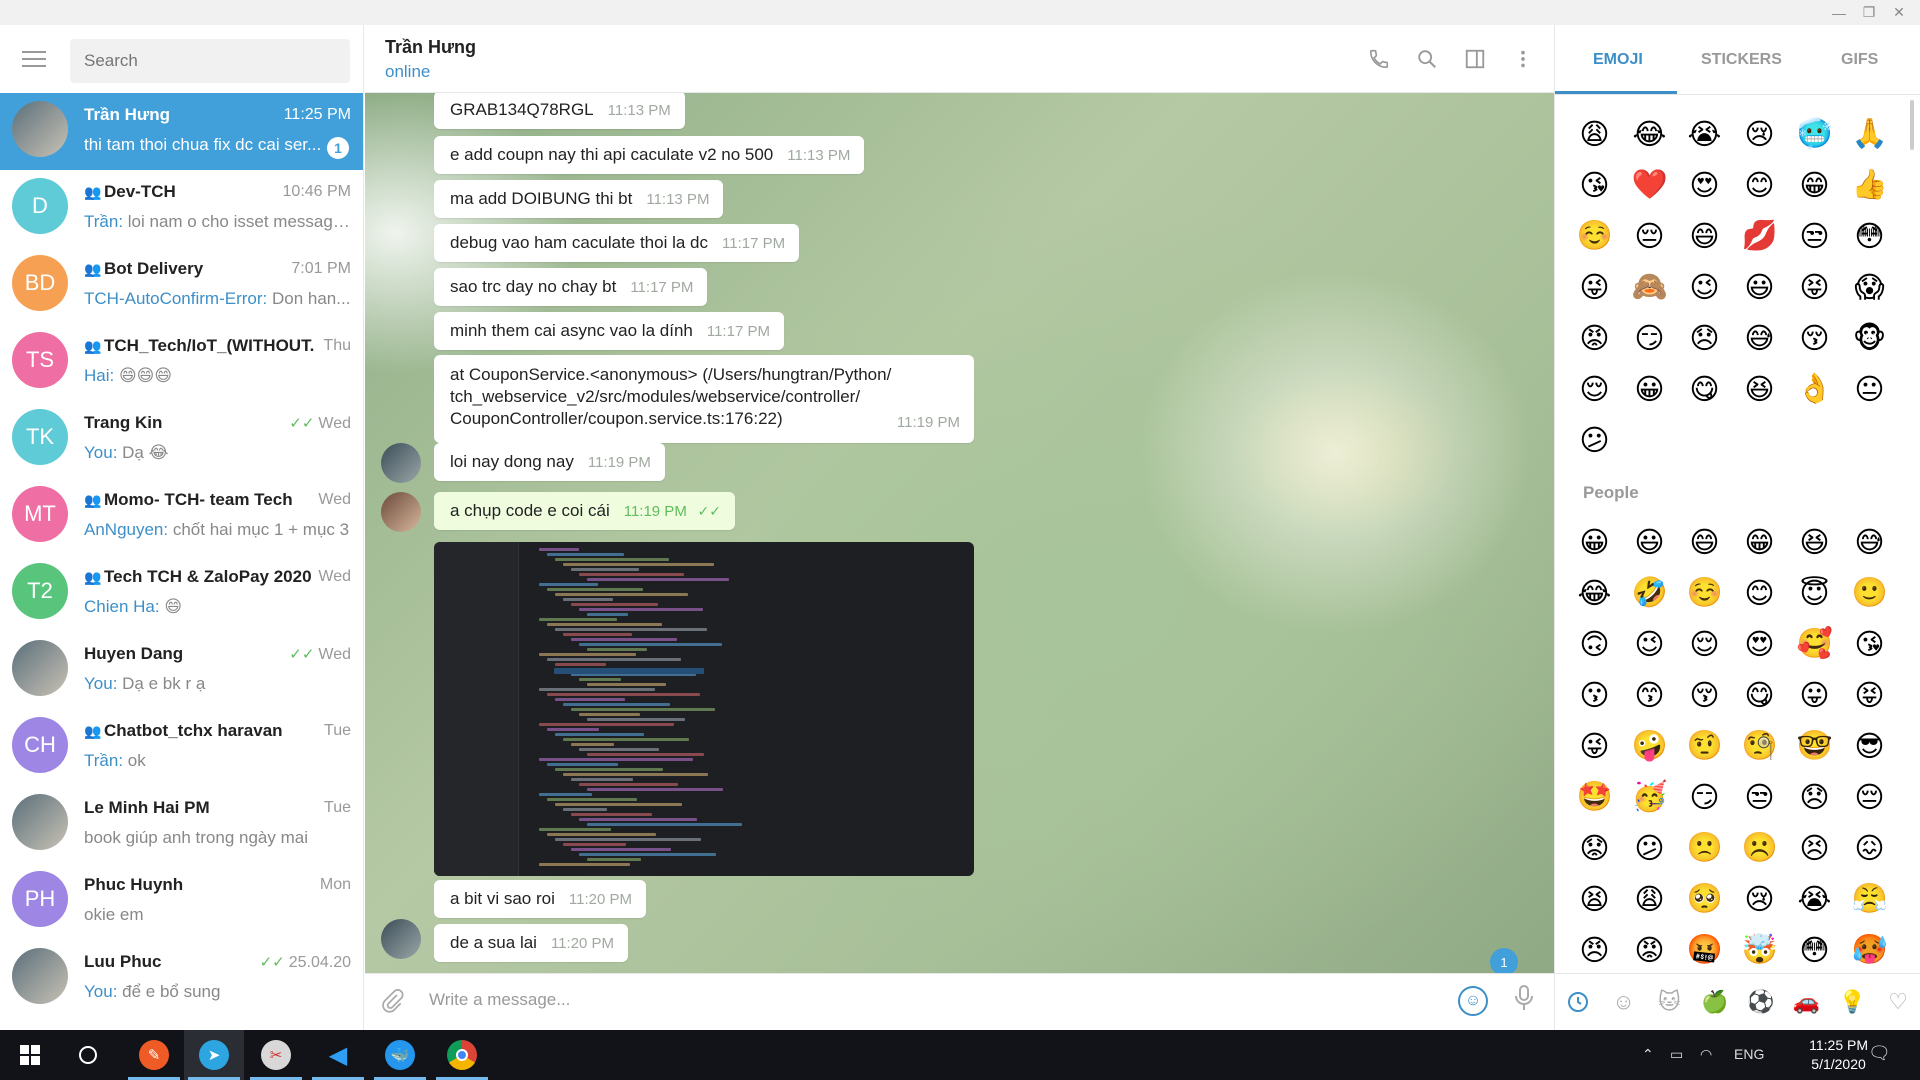  I want to click on message-bubble: a bit vi sao roi 11:20 PM, so click(540, 899).